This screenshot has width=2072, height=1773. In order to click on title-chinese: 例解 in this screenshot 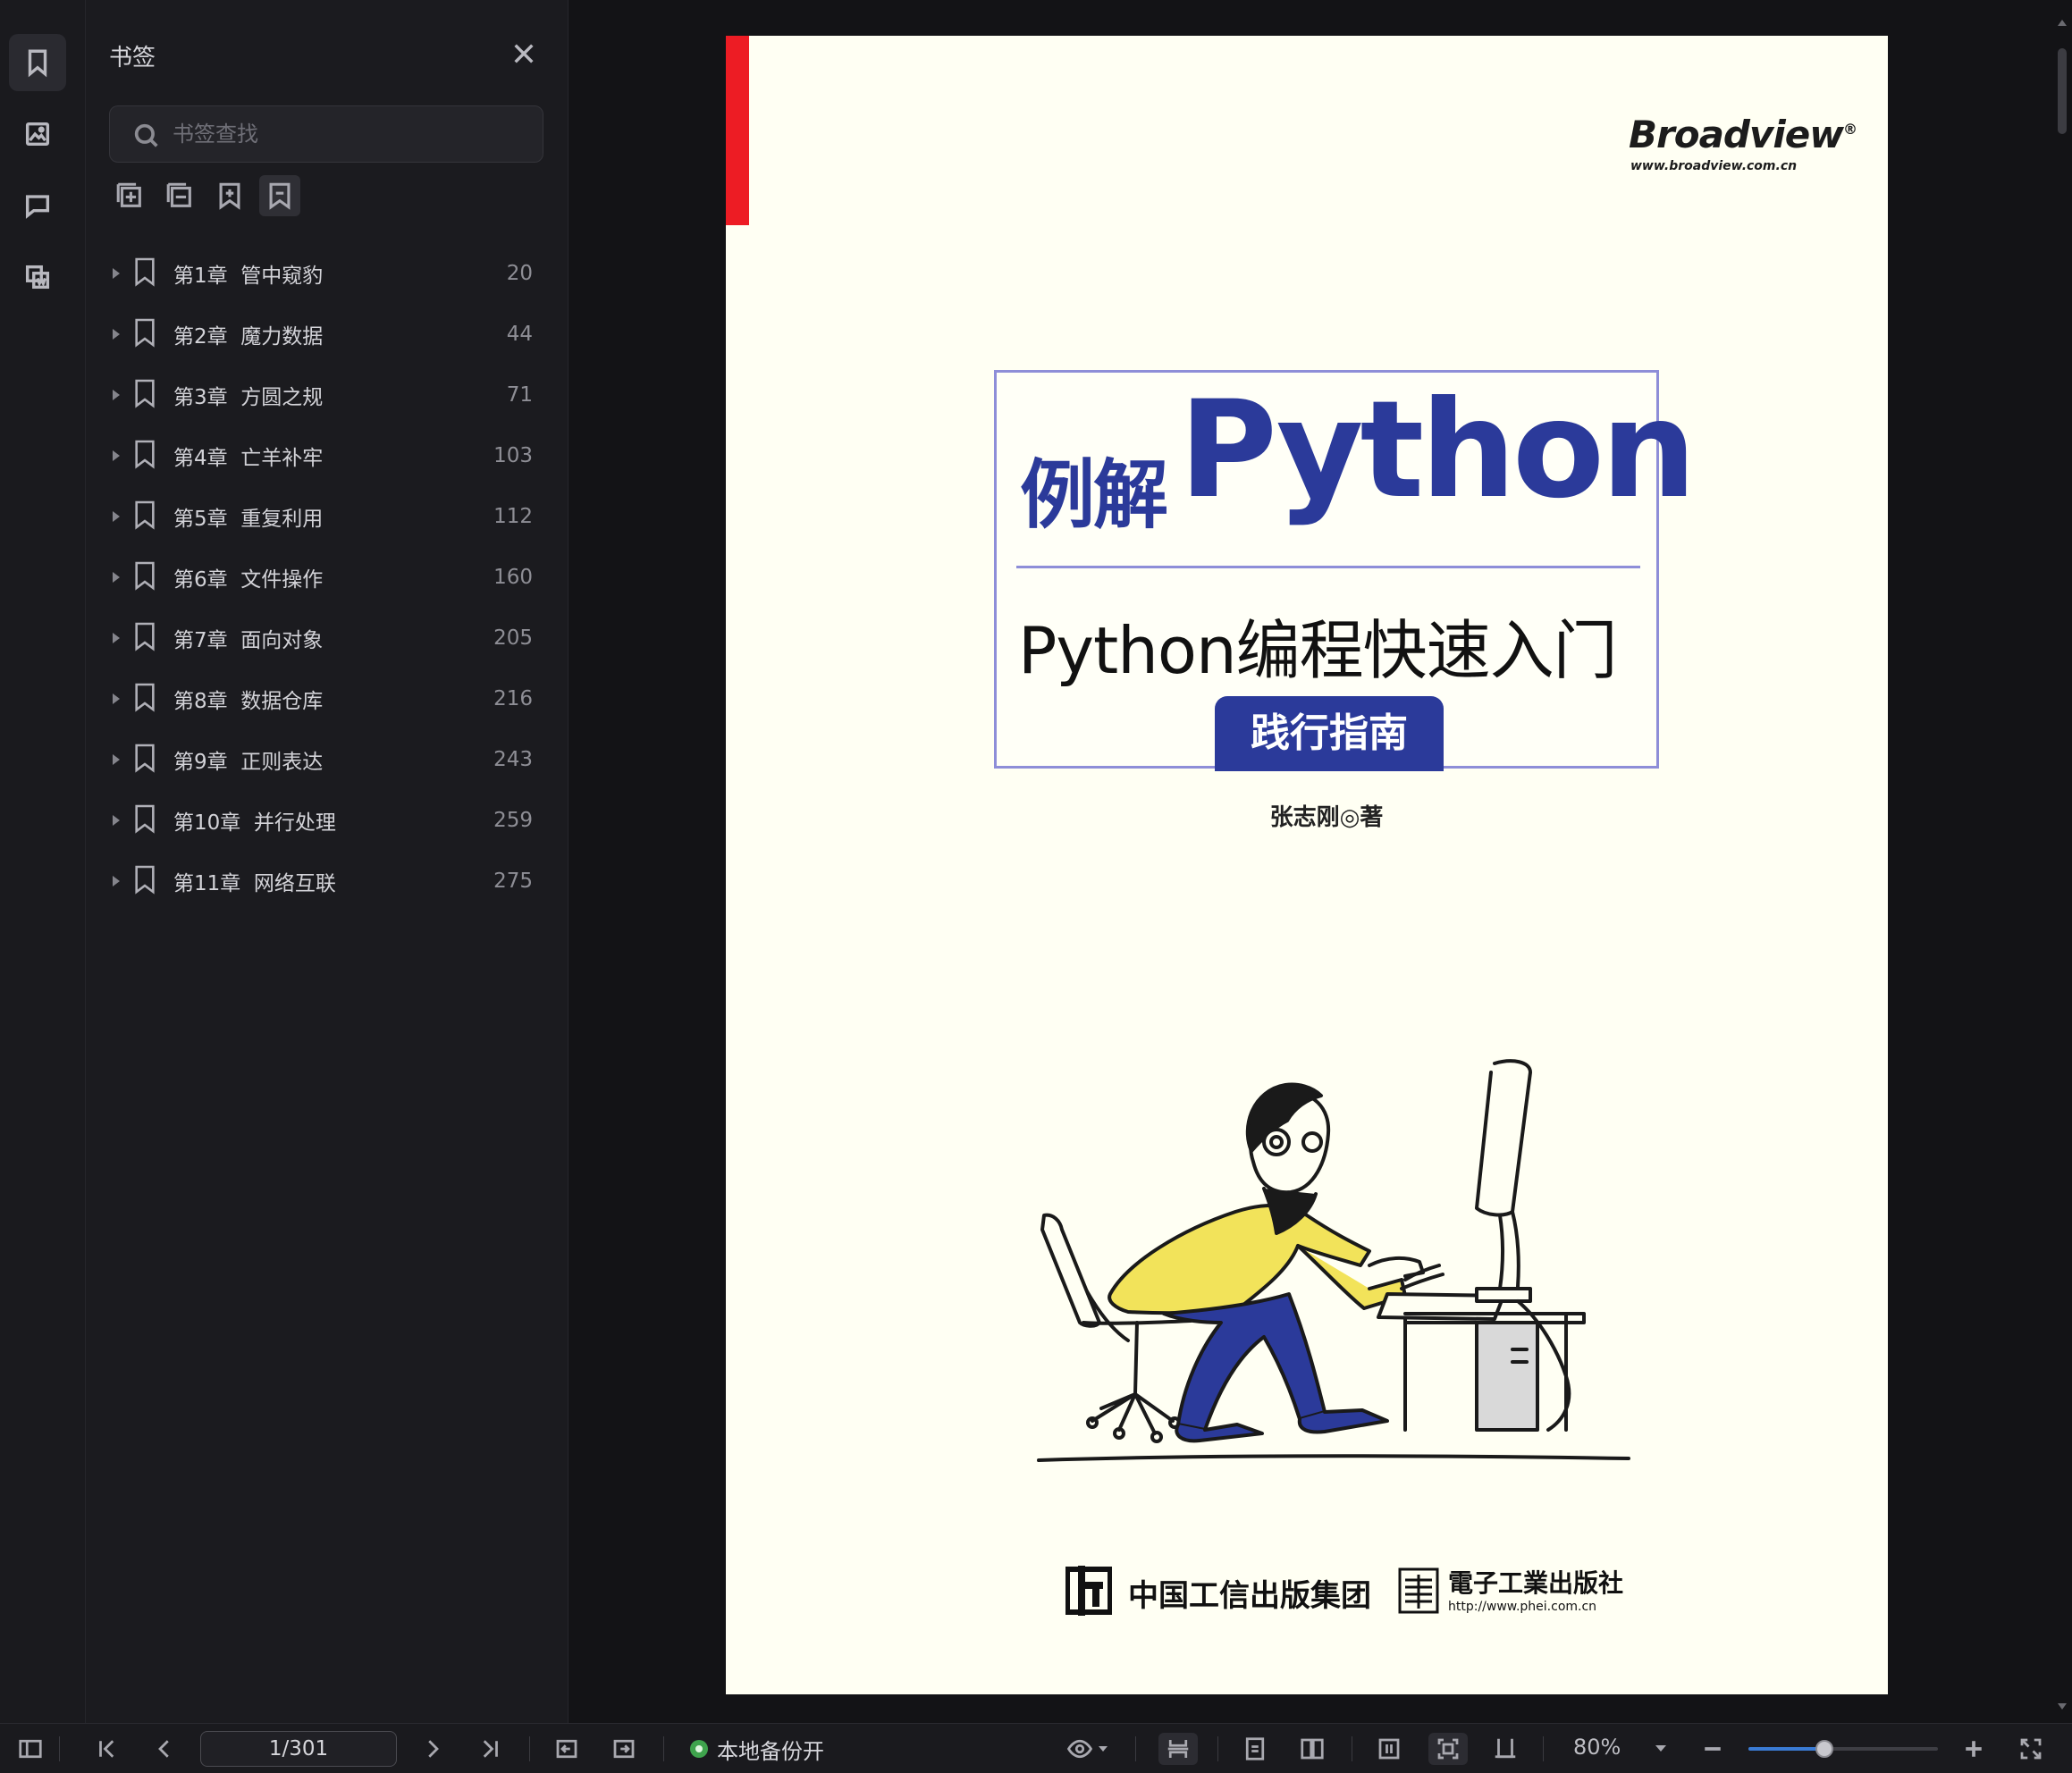, I will do `click(1094, 495)`.